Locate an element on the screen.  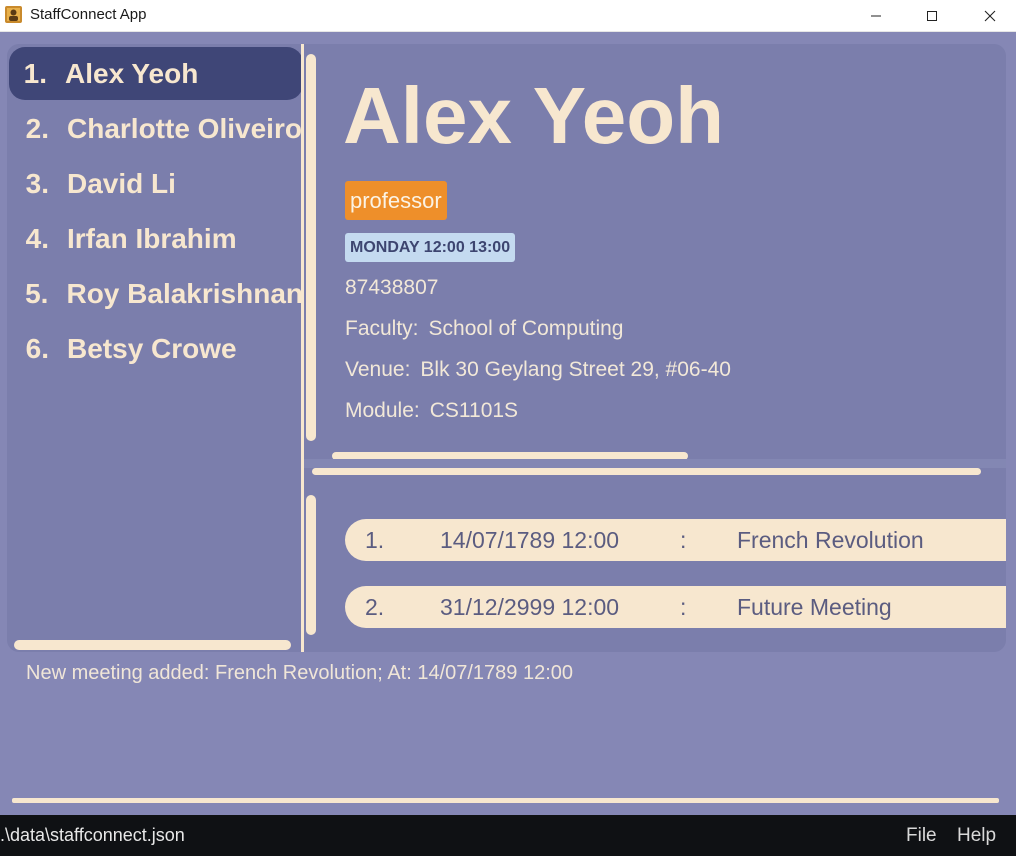
maximize-button is located at coordinates (932, 15).